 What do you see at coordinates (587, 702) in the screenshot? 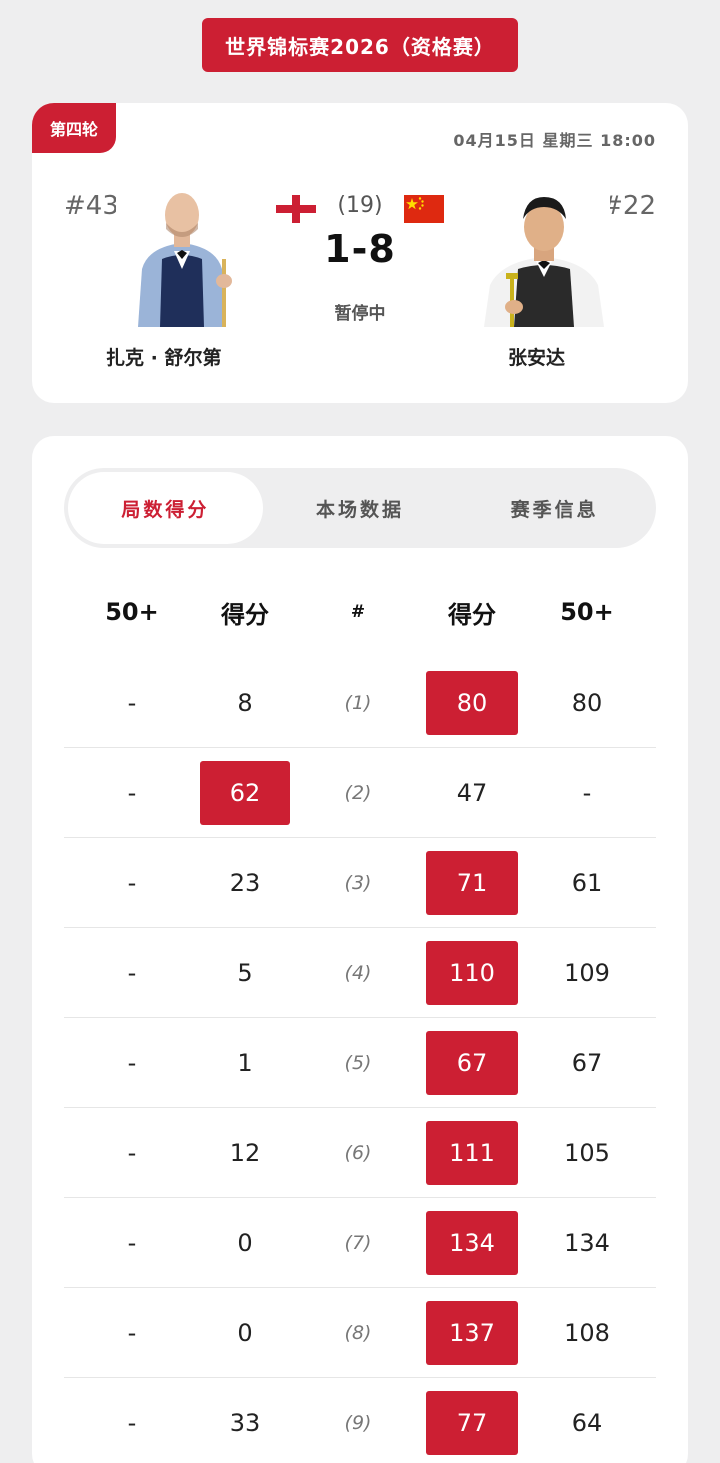
I see `right-breaks-cell: 80` at bounding box center [587, 702].